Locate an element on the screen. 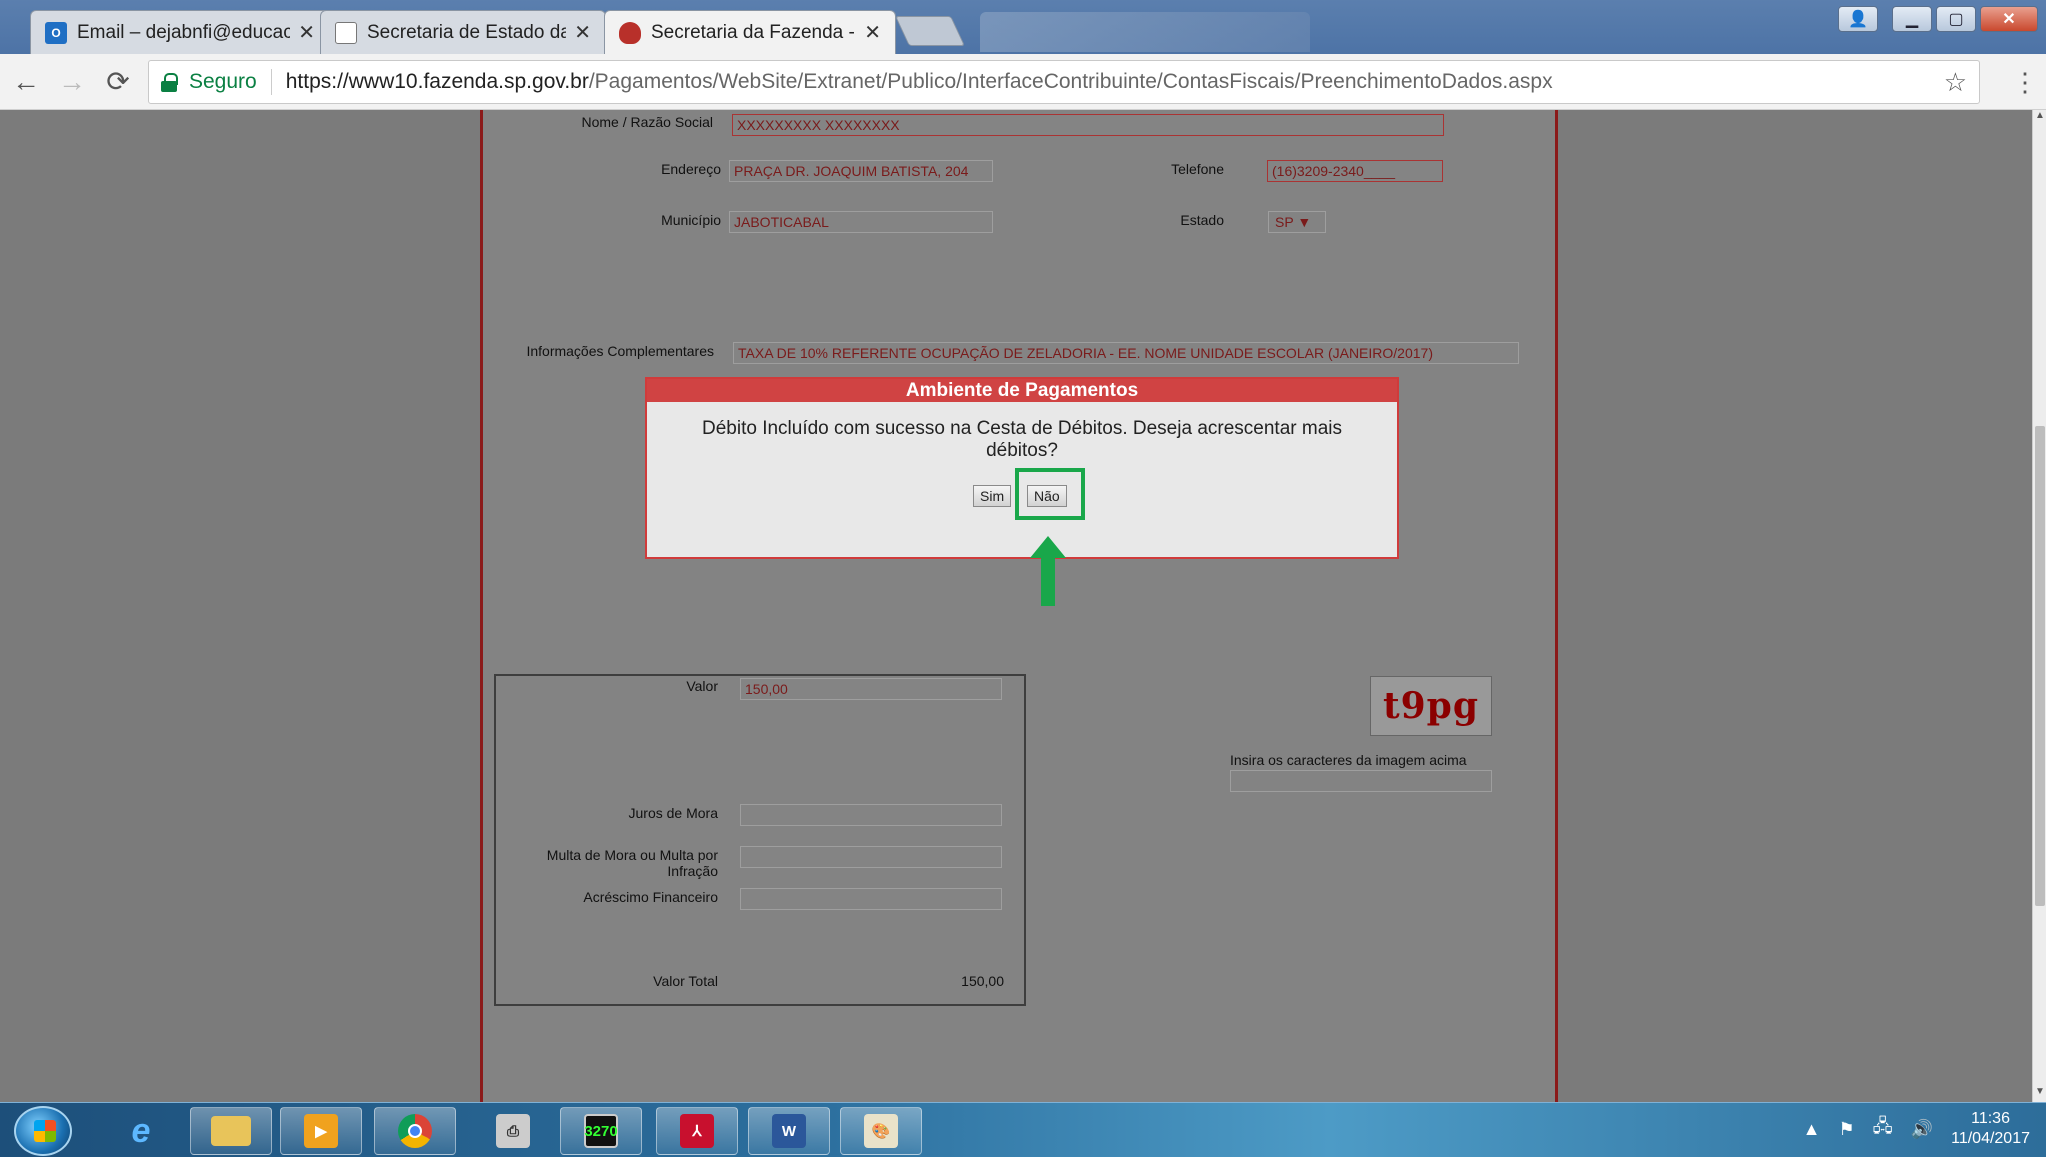  internet-explorer-icon: e is located at coordinates (141, 1131).